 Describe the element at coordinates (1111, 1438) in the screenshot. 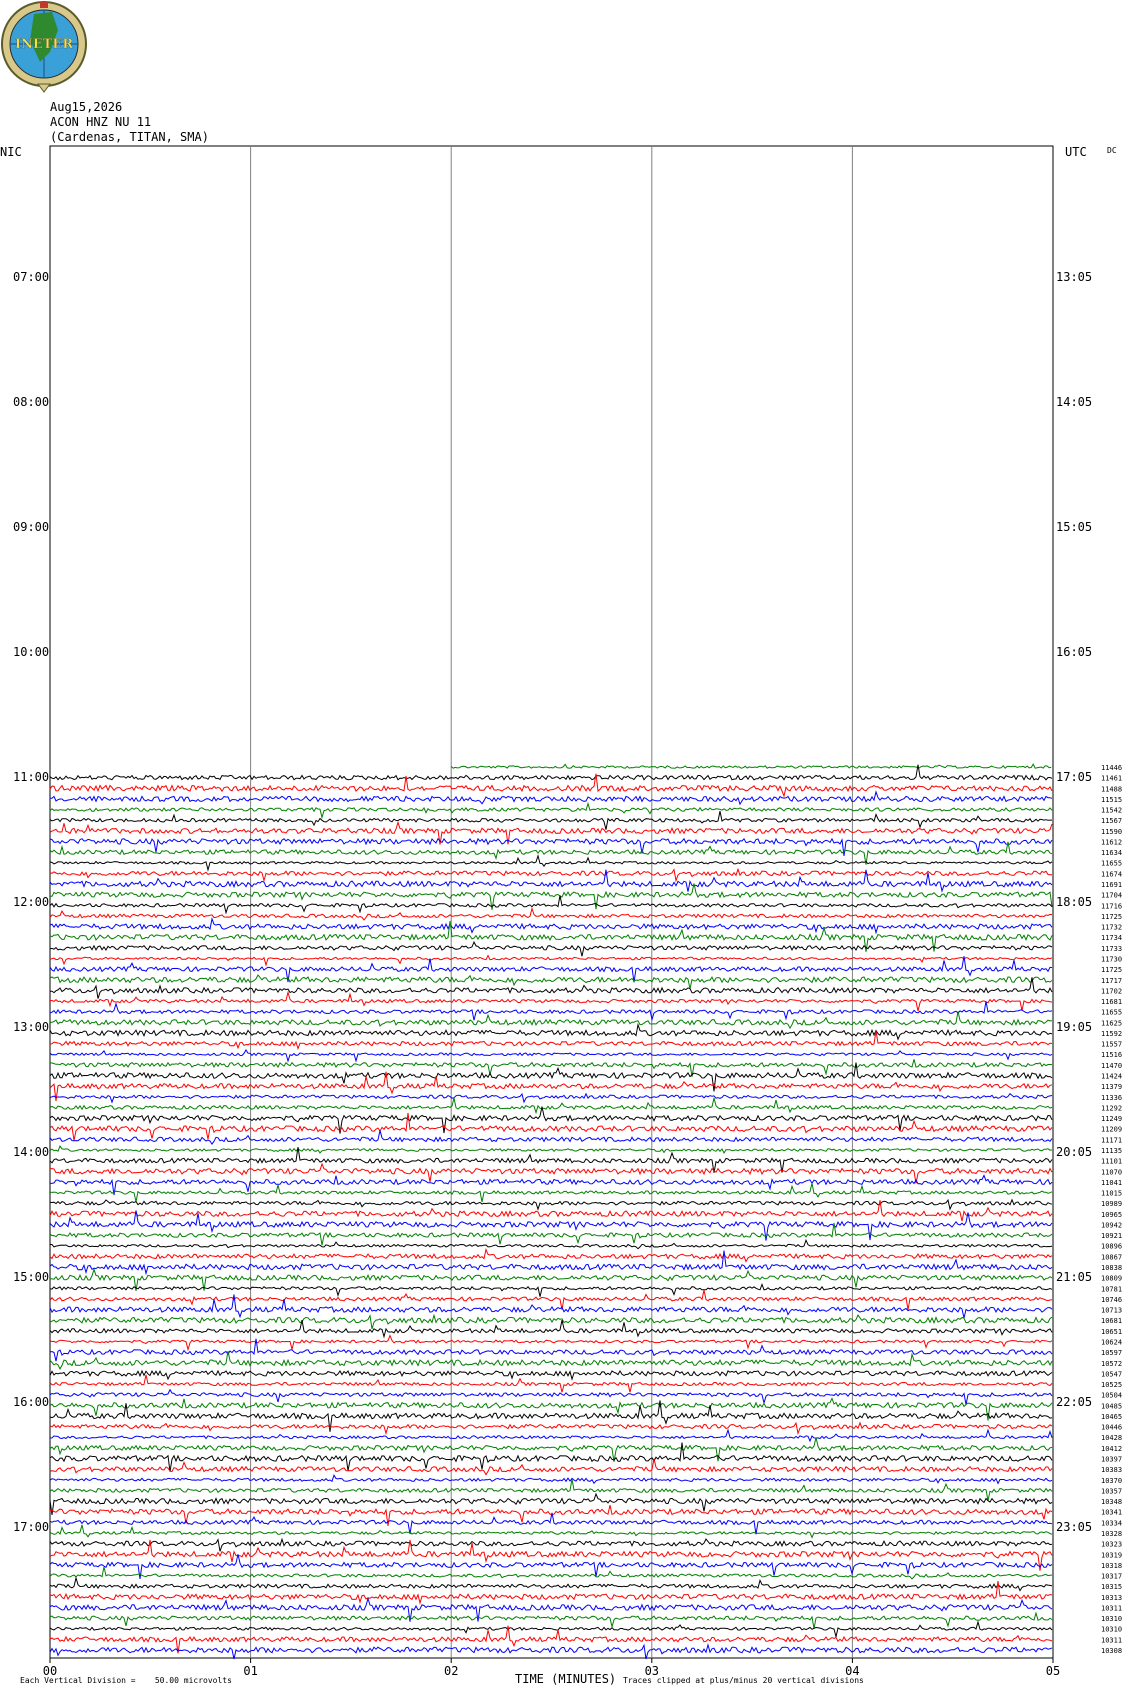

I see `trace-count-label: 10428` at that location.